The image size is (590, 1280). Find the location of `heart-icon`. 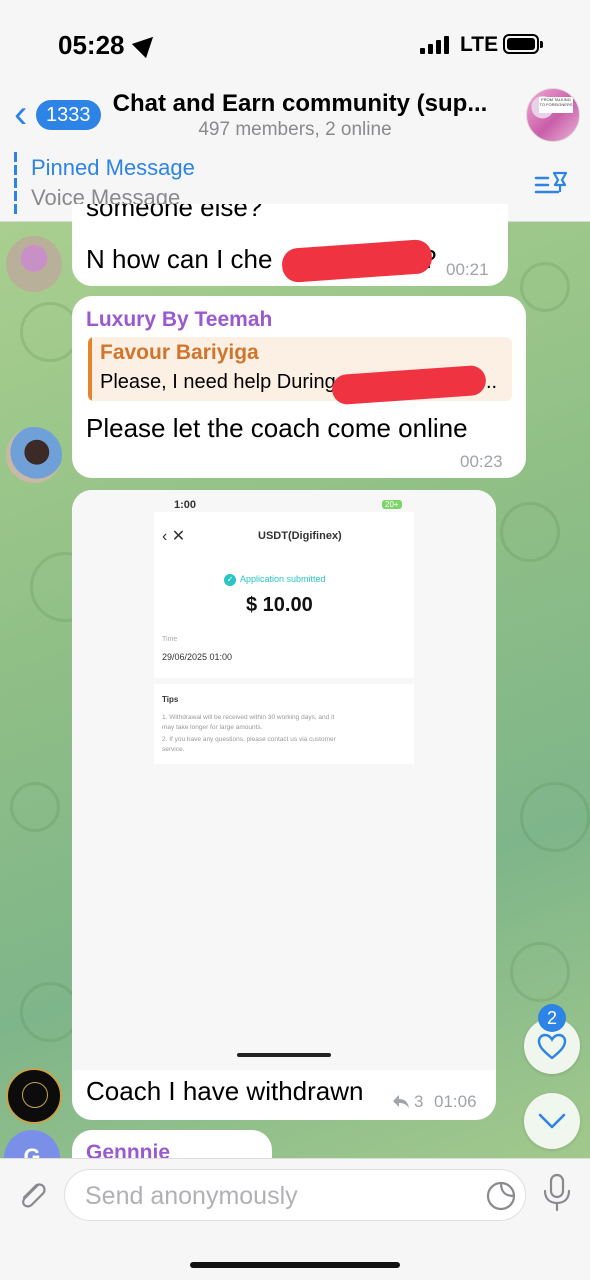

heart-icon is located at coordinates (552, 1046).